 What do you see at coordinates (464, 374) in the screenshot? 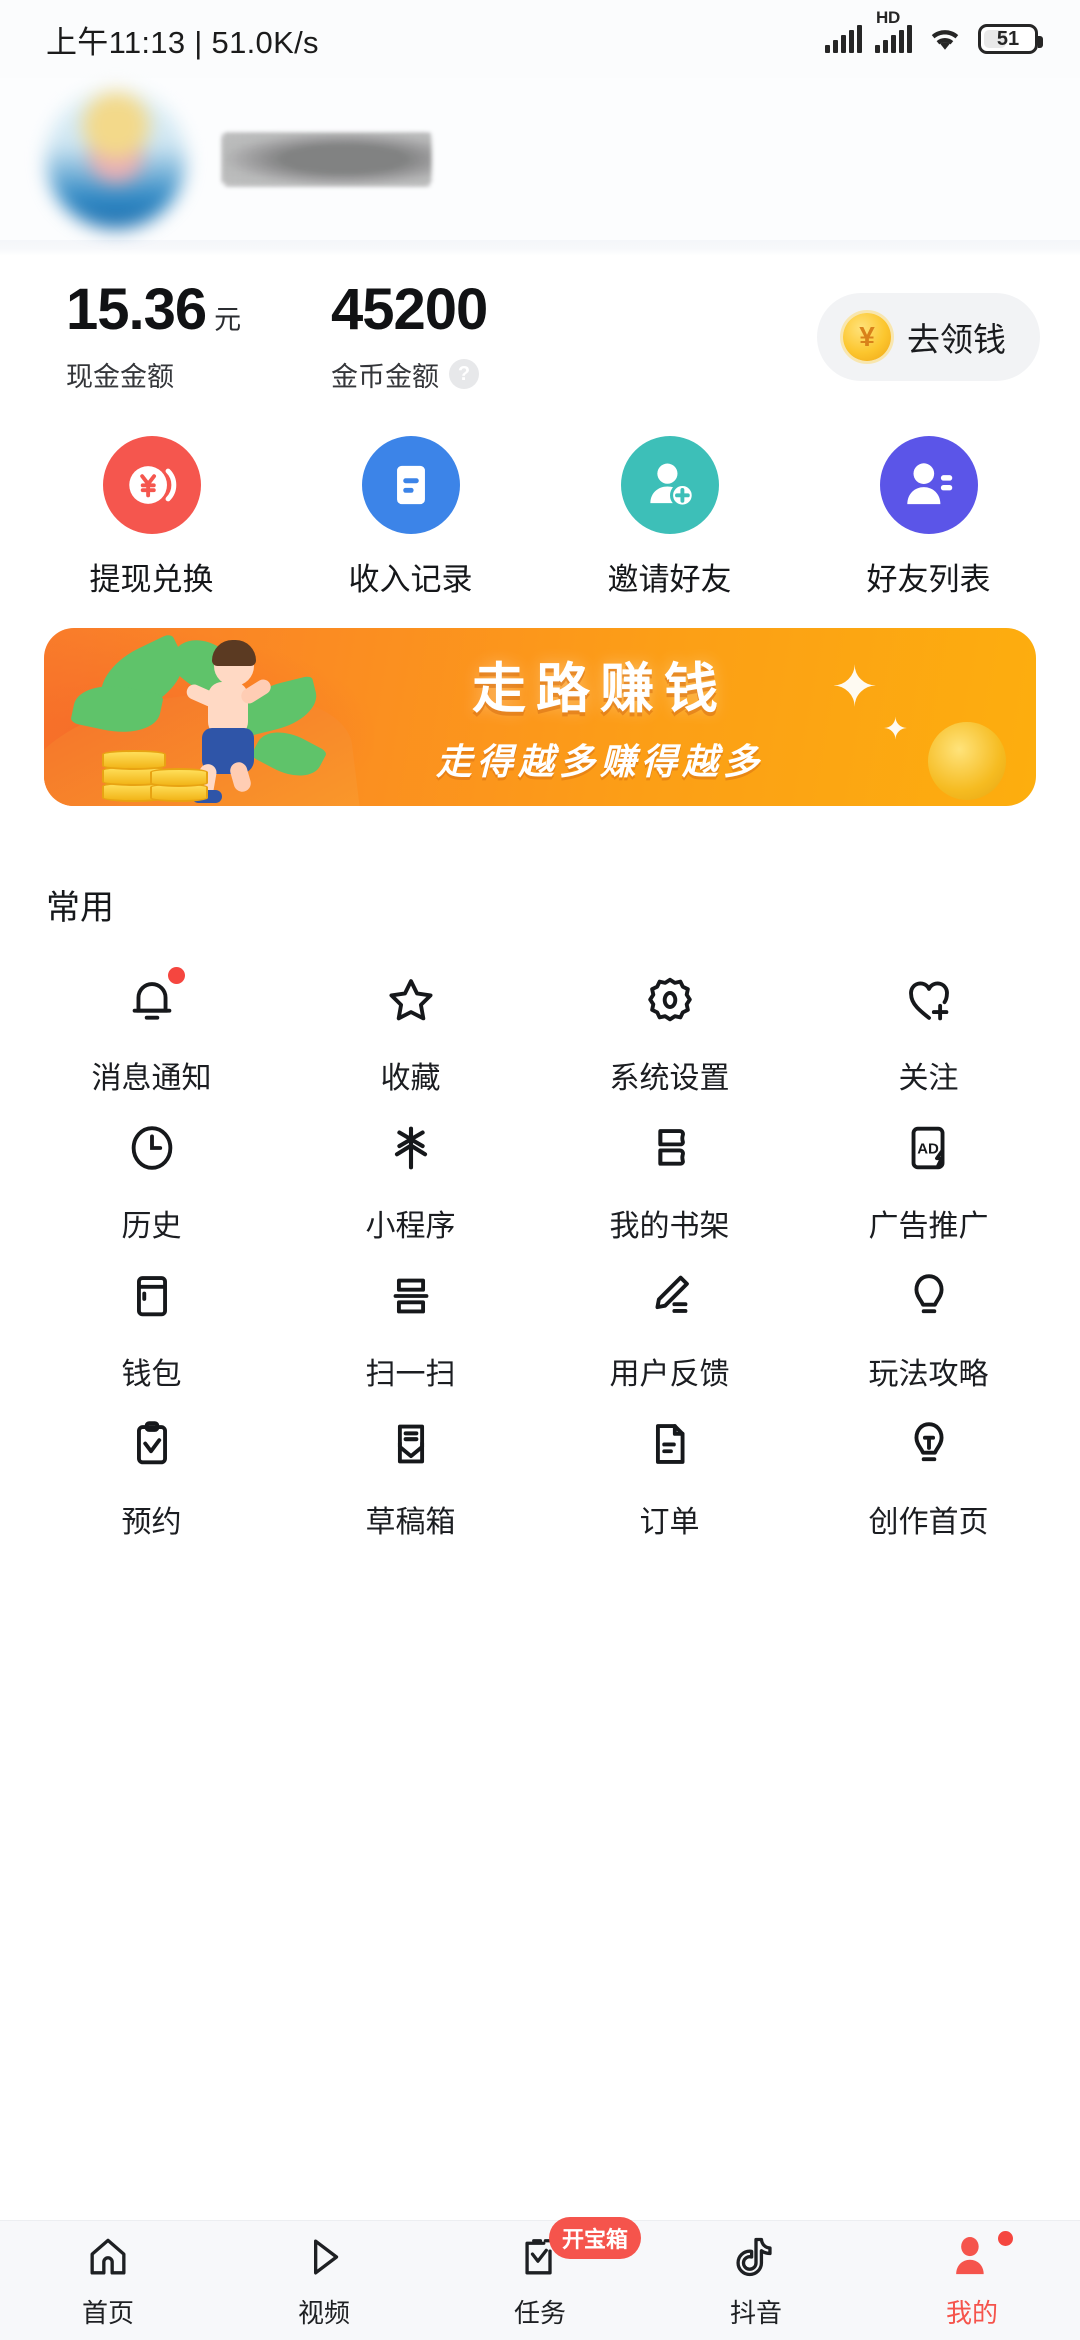
I see `help-icon: ?` at bounding box center [464, 374].